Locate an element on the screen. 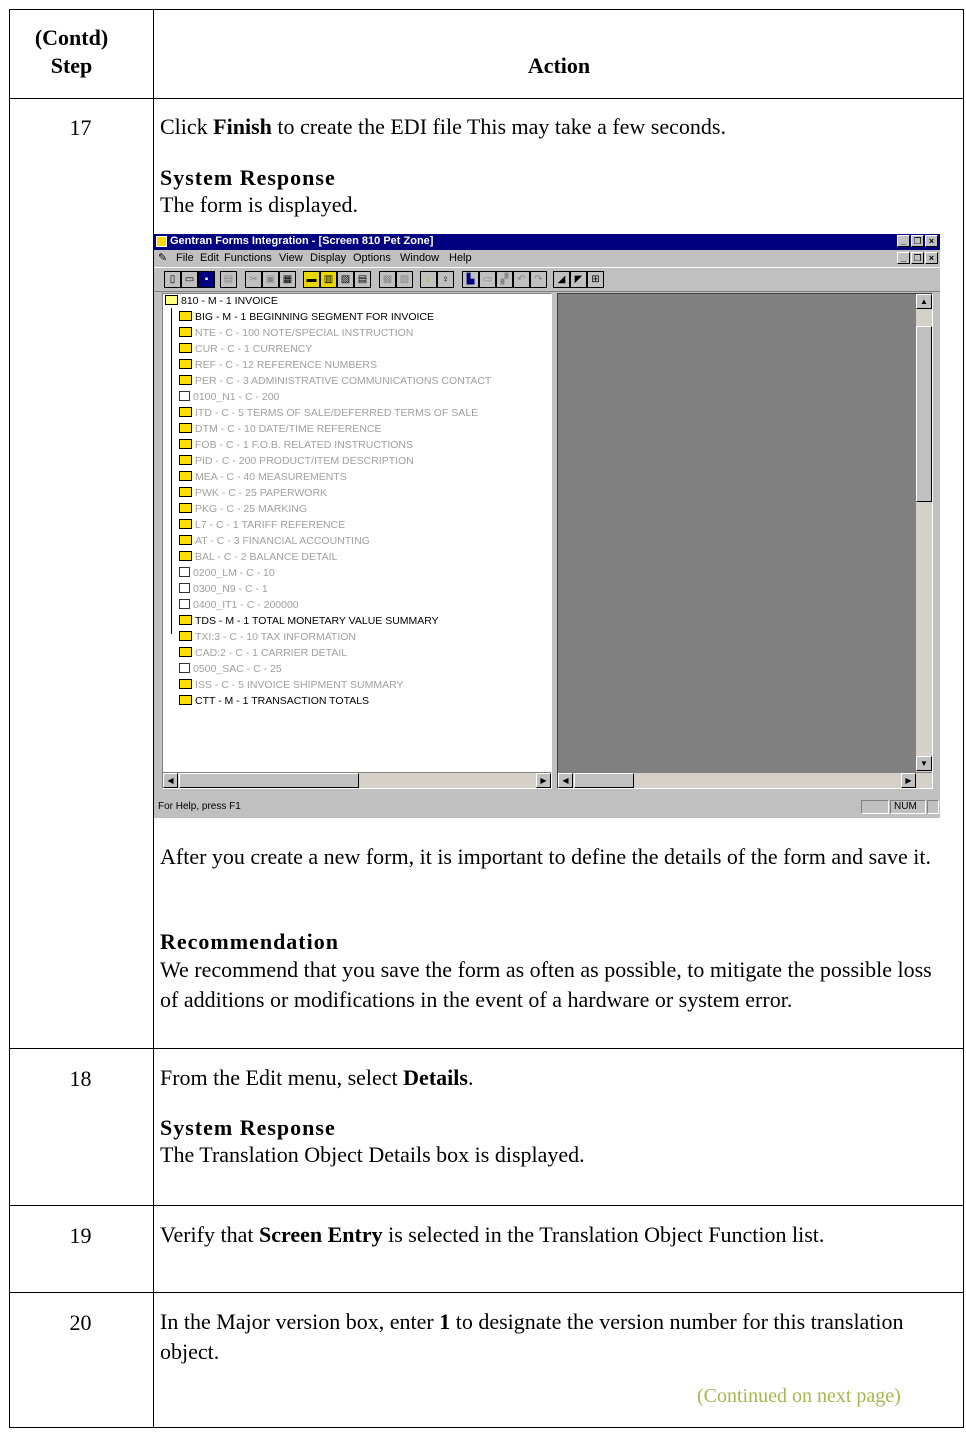 The height and width of the screenshot is (1432, 966). version-keyword: 1 is located at coordinates (445, 1321).